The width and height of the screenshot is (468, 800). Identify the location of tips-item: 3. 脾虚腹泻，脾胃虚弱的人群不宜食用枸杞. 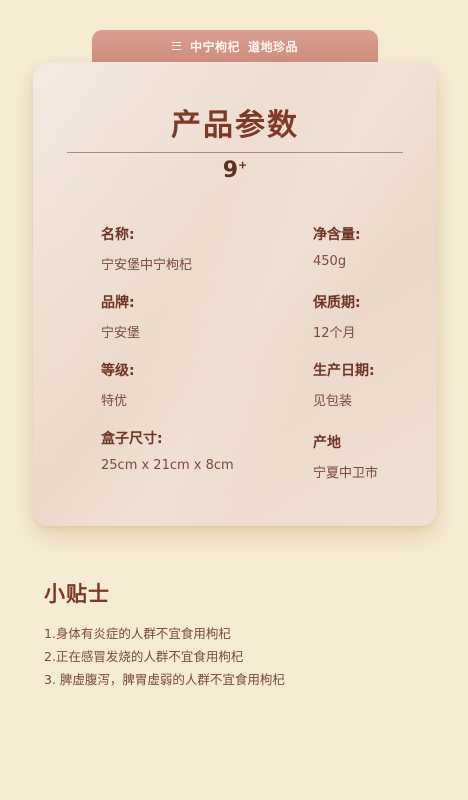
(164, 679).